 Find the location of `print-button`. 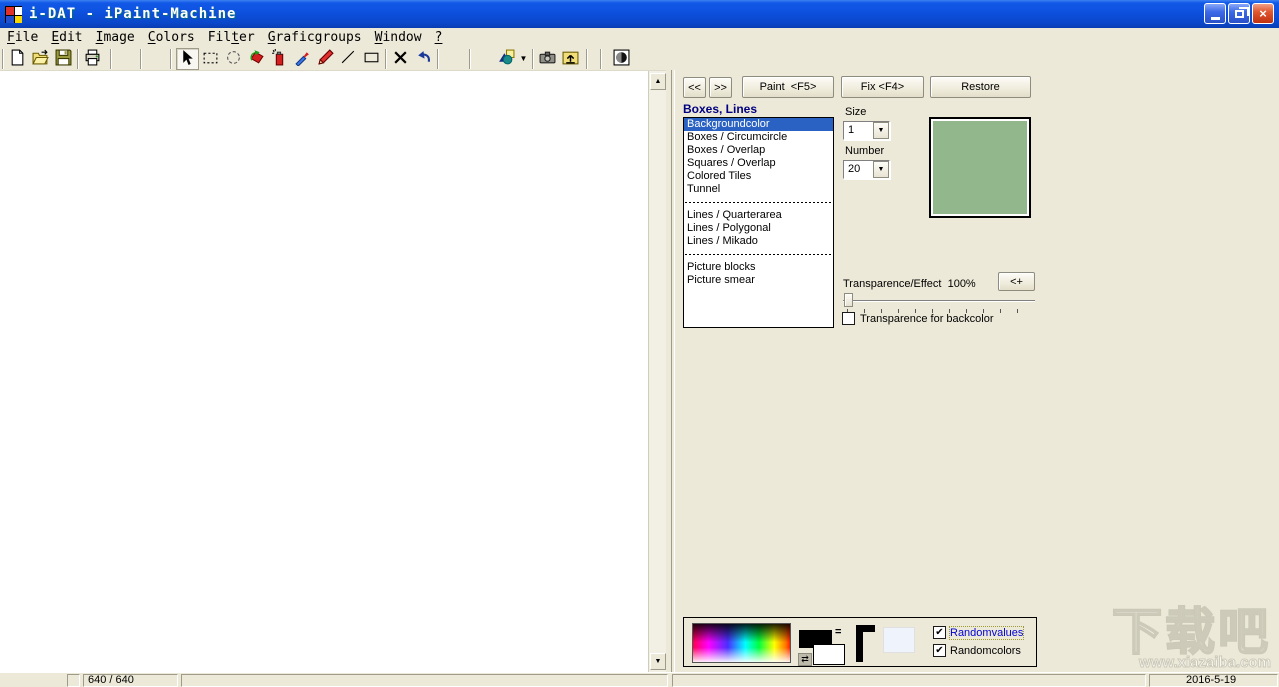

print-button is located at coordinates (92, 59).